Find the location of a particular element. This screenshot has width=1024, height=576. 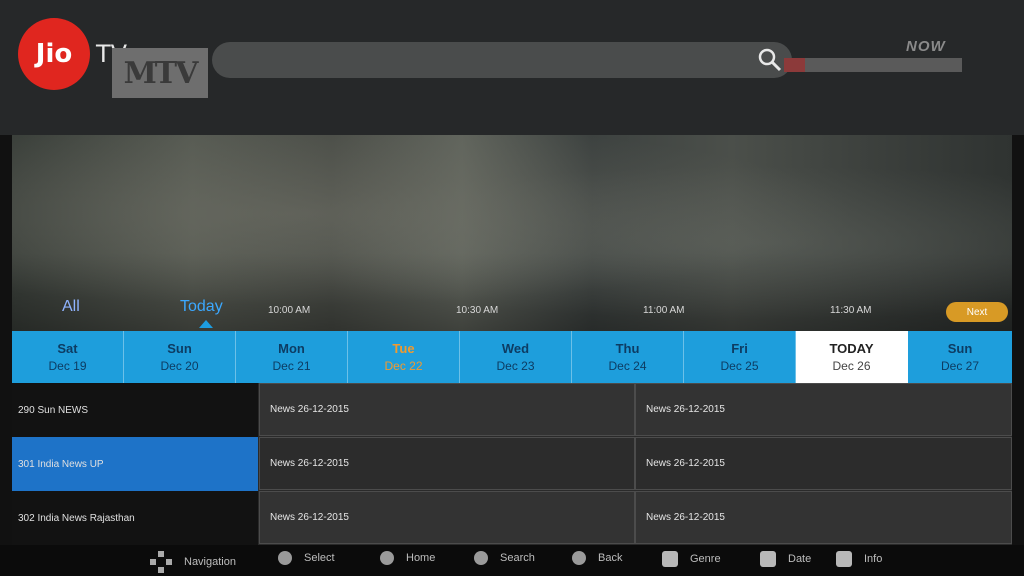

tab-all: All is located at coordinates (71, 307).